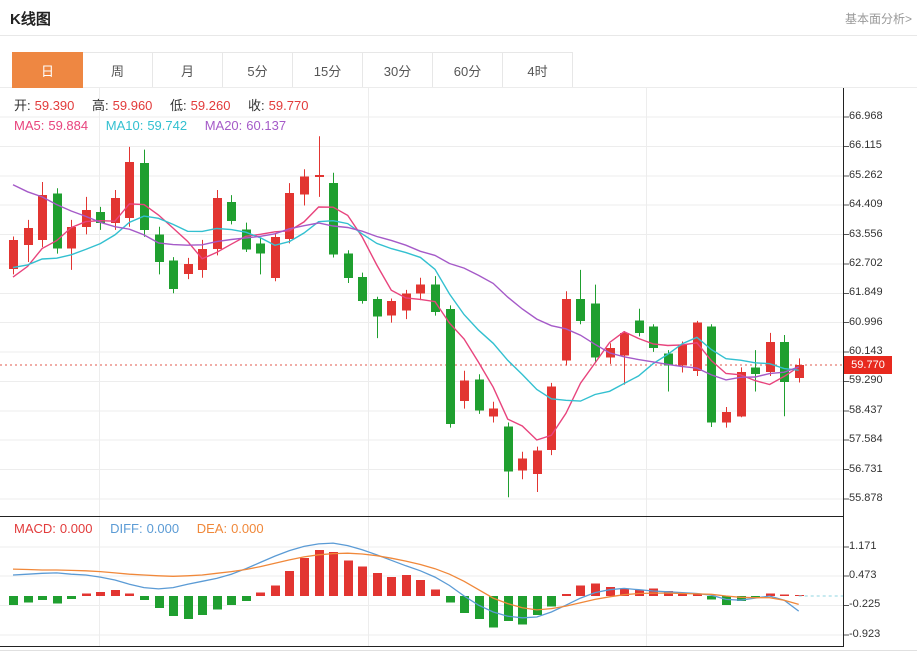 The width and height of the screenshot is (917, 651). I want to click on high-label: 高:, so click(100, 105).